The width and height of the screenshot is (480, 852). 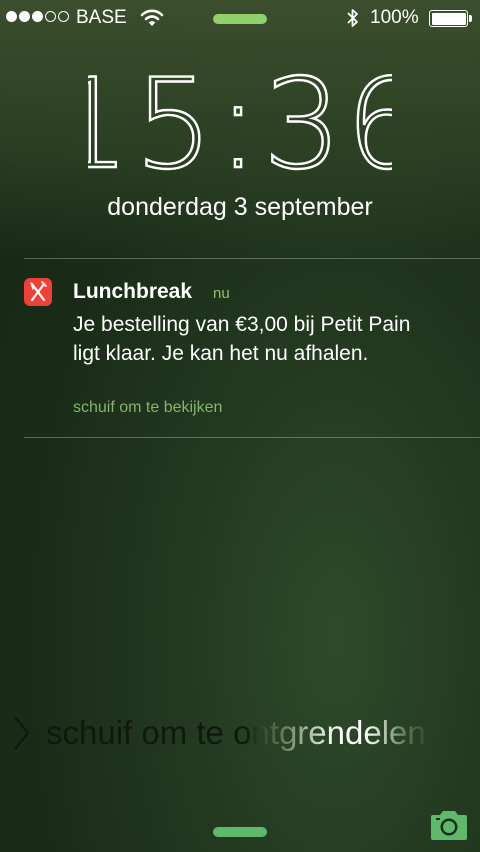 What do you see at coordinates (22, 735) in the screenshot?
I see `chevron-right-icon` at bounding box center [22, 735].